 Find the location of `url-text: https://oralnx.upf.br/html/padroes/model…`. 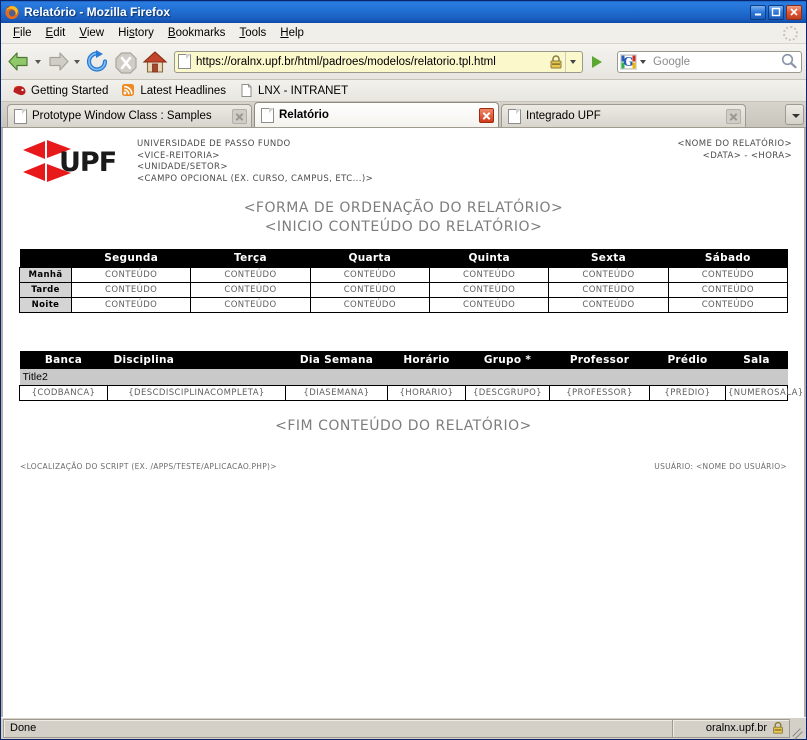

url-text: https://oralnx.upf.br/html/padroes/model… is located at coordinates (372, 62).